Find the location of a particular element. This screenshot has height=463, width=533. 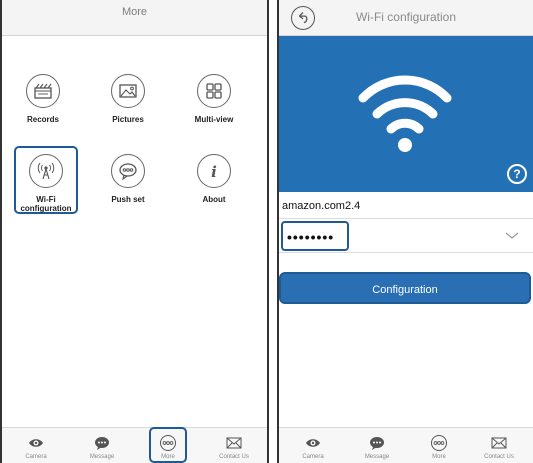

svg-text: i is located at coordinates (214, 172).